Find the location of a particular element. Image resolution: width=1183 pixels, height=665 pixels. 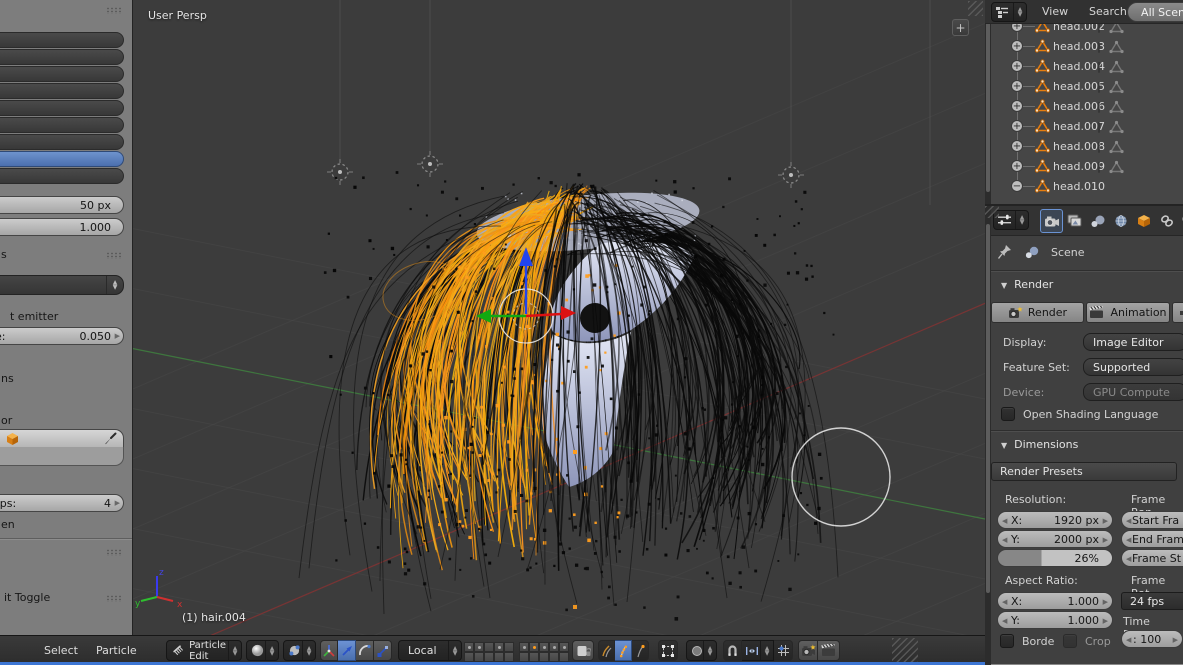

steps-stepper: eps: 4 is located at coordinates (62, 503).